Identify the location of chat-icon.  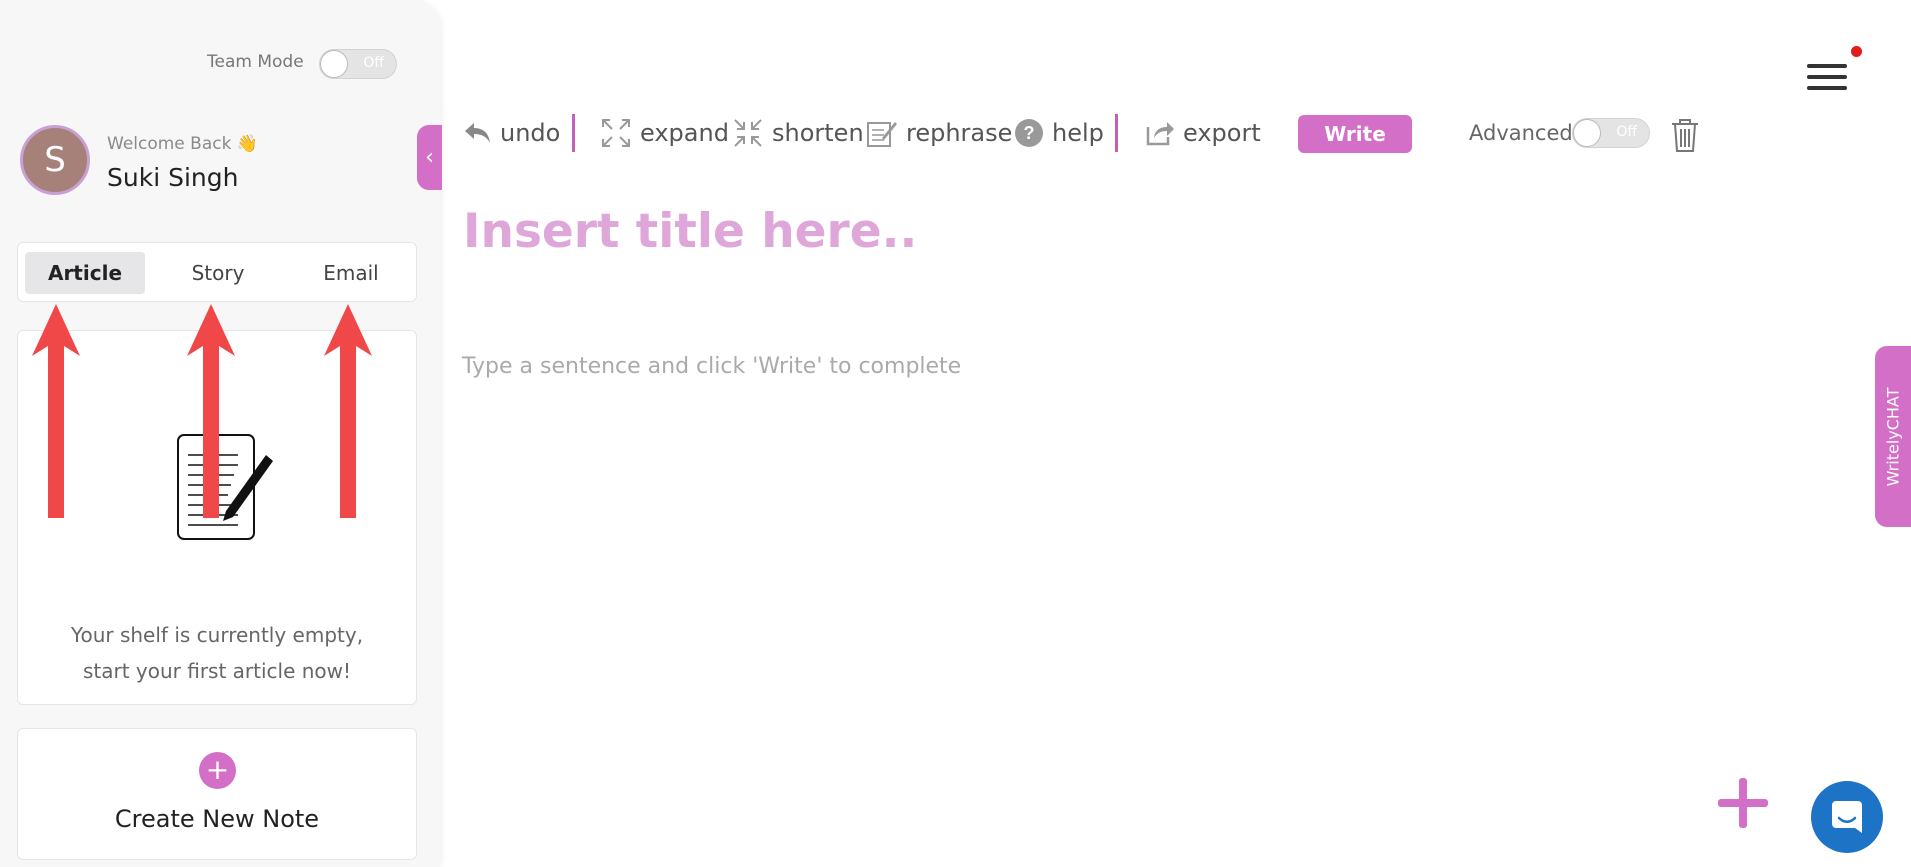
(1847, 817).